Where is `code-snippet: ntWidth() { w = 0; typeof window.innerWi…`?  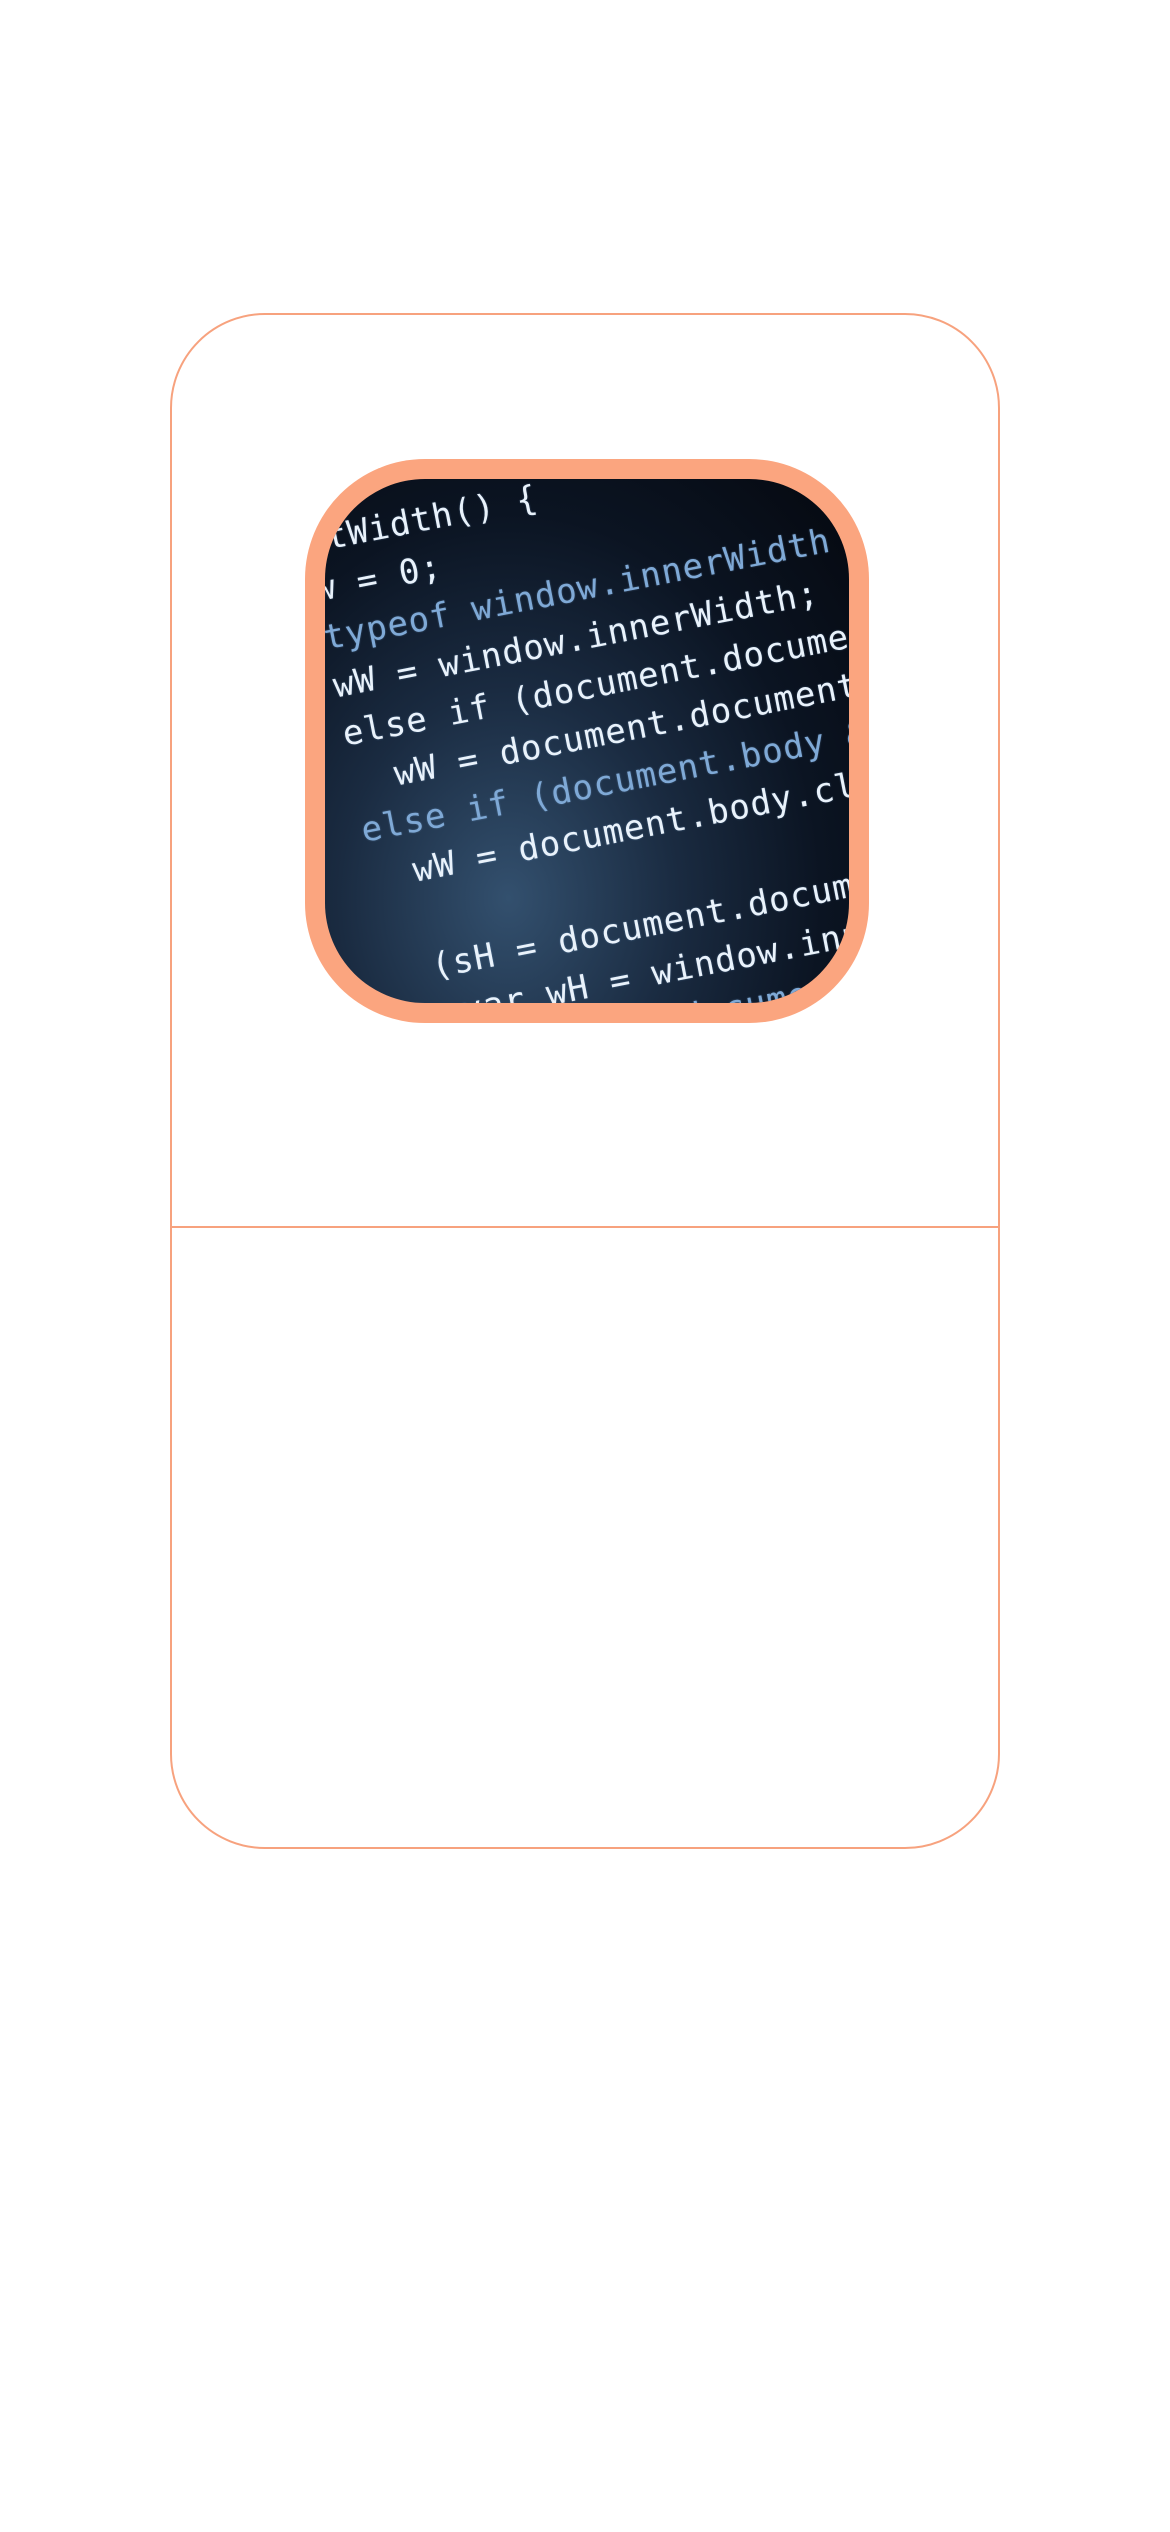 code-snippet: ntWidth() { w = 0; typeof window.innerWi… is located at coordinates (587, 741).